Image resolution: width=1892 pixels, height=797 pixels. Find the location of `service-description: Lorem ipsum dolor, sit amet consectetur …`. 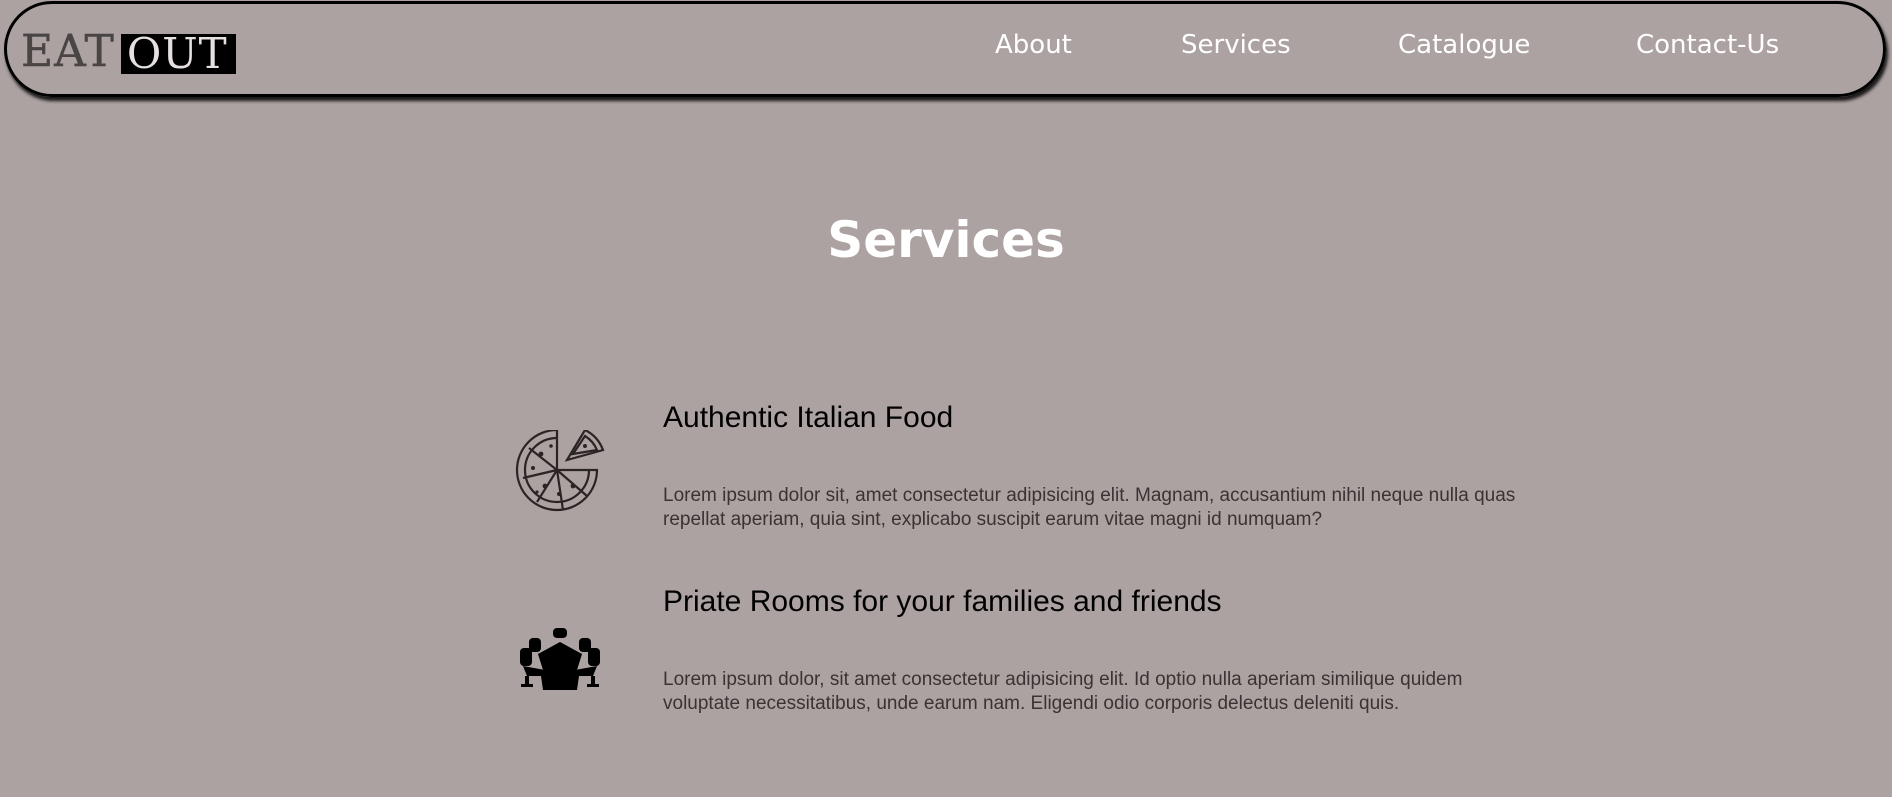

service-description: Lorem ipsum dolor, sit amet consectetur … is located at coordinates (1063, 691).